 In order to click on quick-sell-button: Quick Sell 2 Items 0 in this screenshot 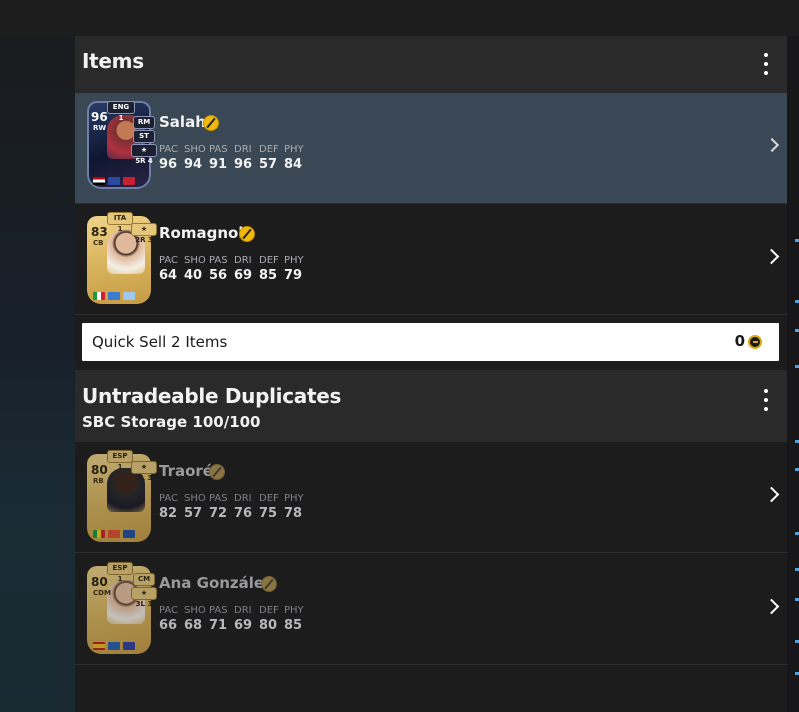, I will do `click(430, 342)`.